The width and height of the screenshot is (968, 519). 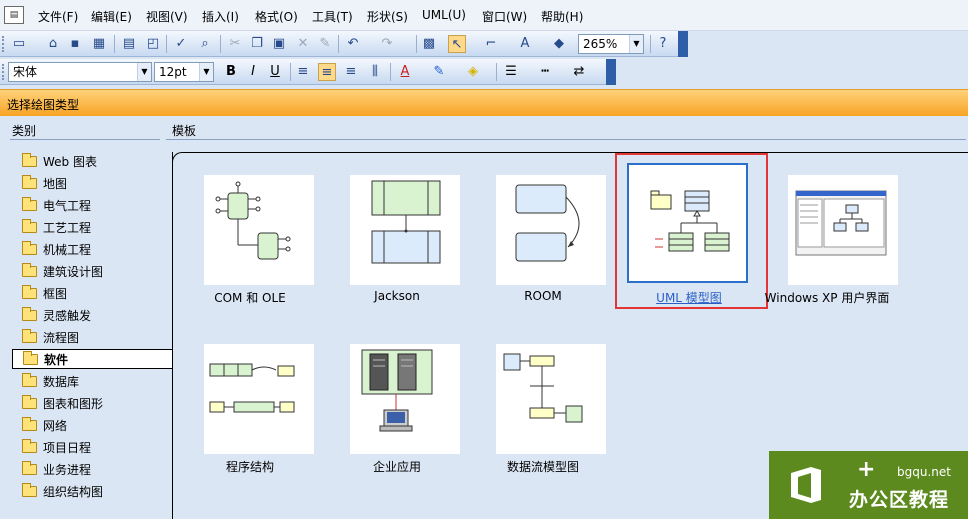 I want to click on menu-uml: UML(U), so click(x=444, y=15).